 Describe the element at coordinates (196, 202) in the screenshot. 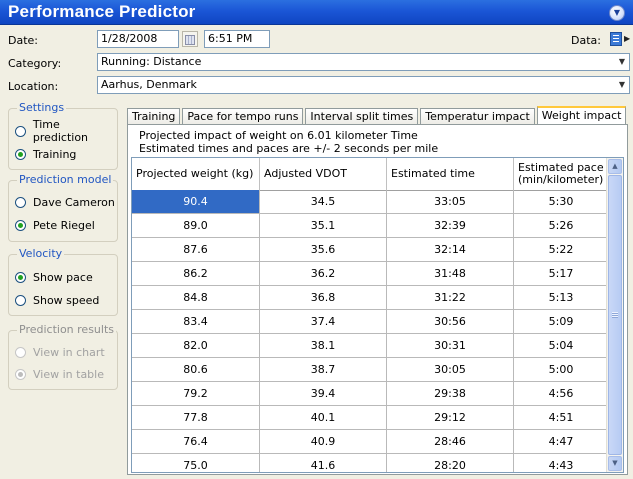

I see `cell-projected-weight: 90.4` at that location.